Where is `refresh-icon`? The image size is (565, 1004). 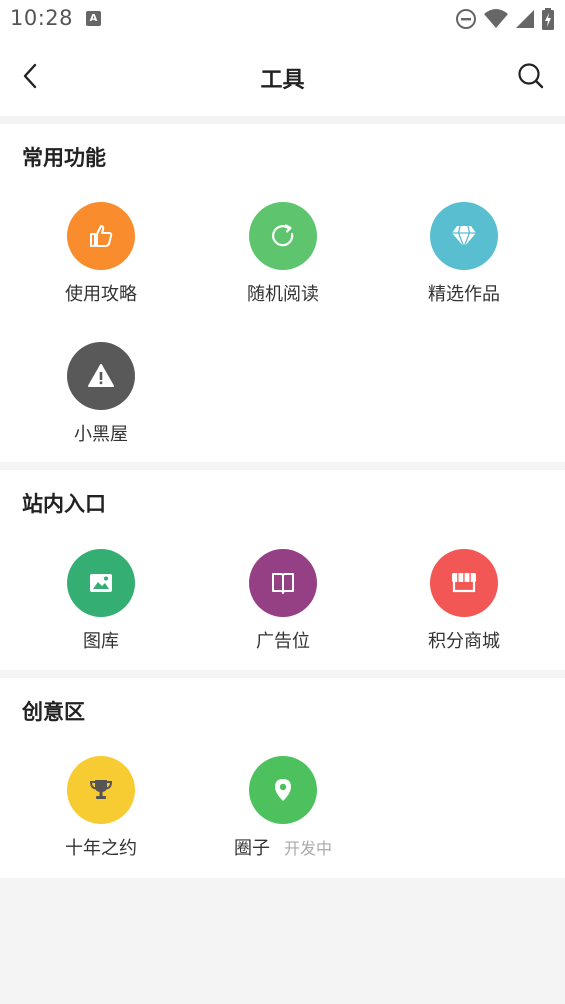
refresh-icon is located at coordinates (283, 235).